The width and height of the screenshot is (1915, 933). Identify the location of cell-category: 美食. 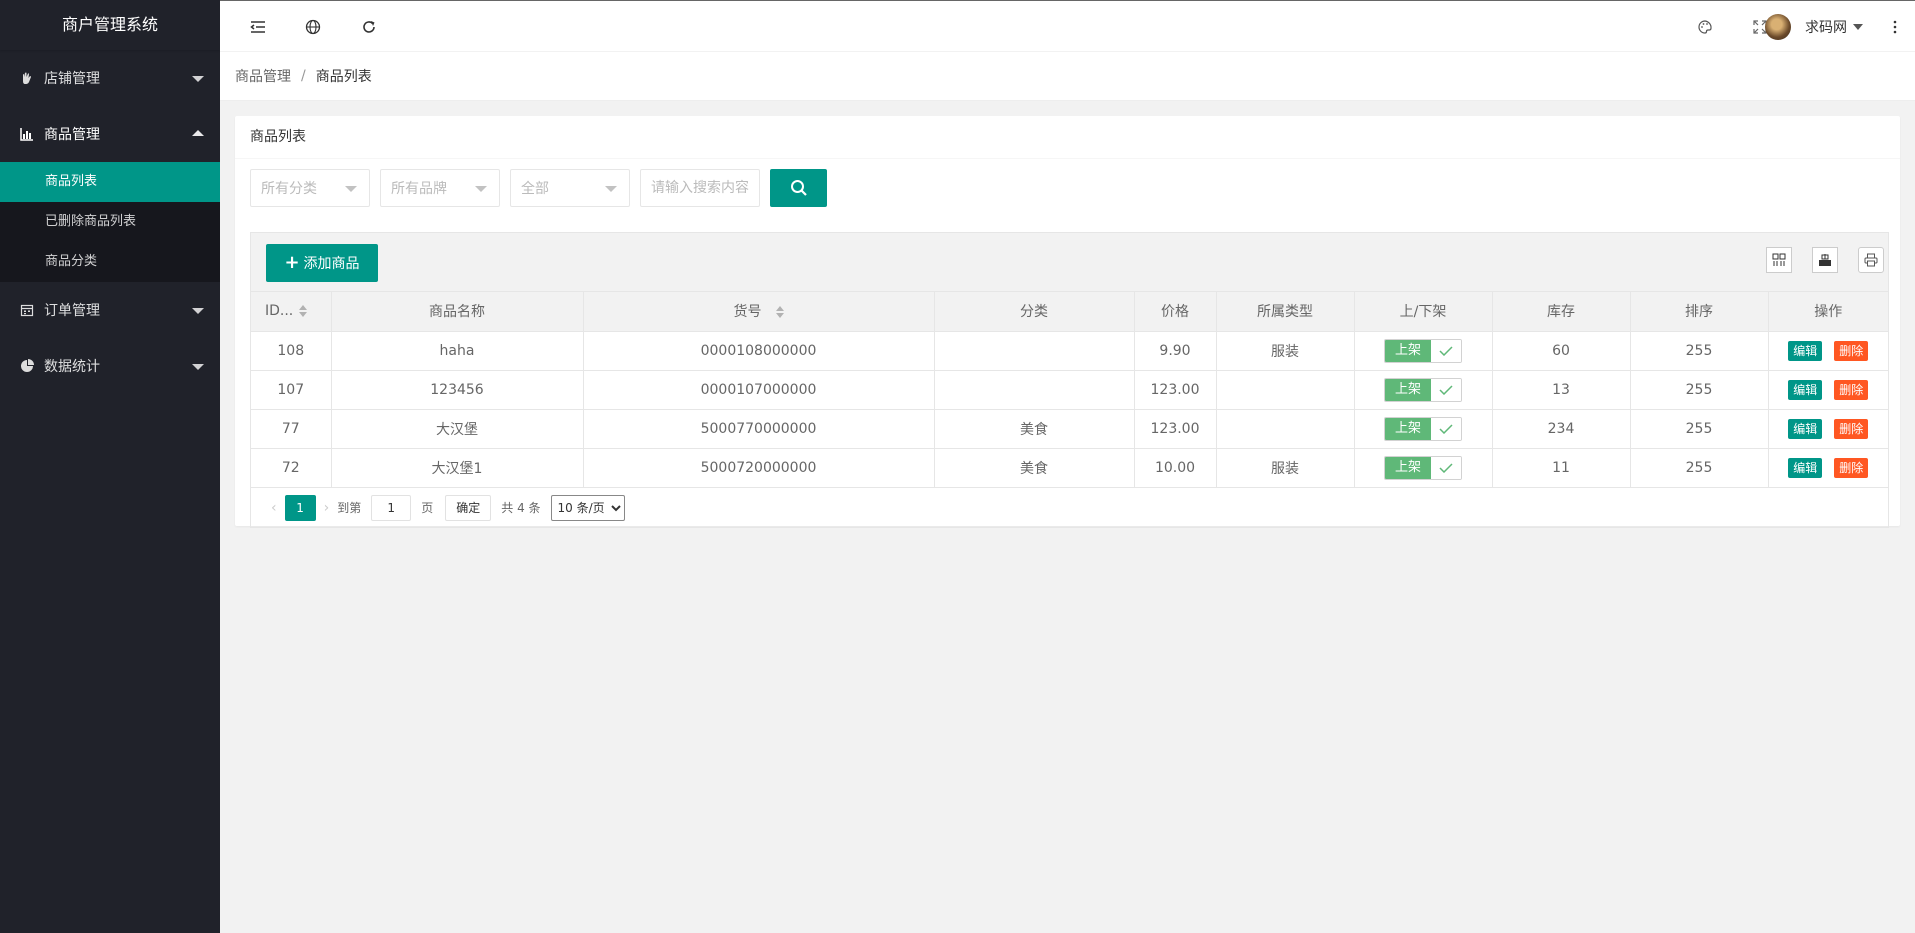
(1034, 468).